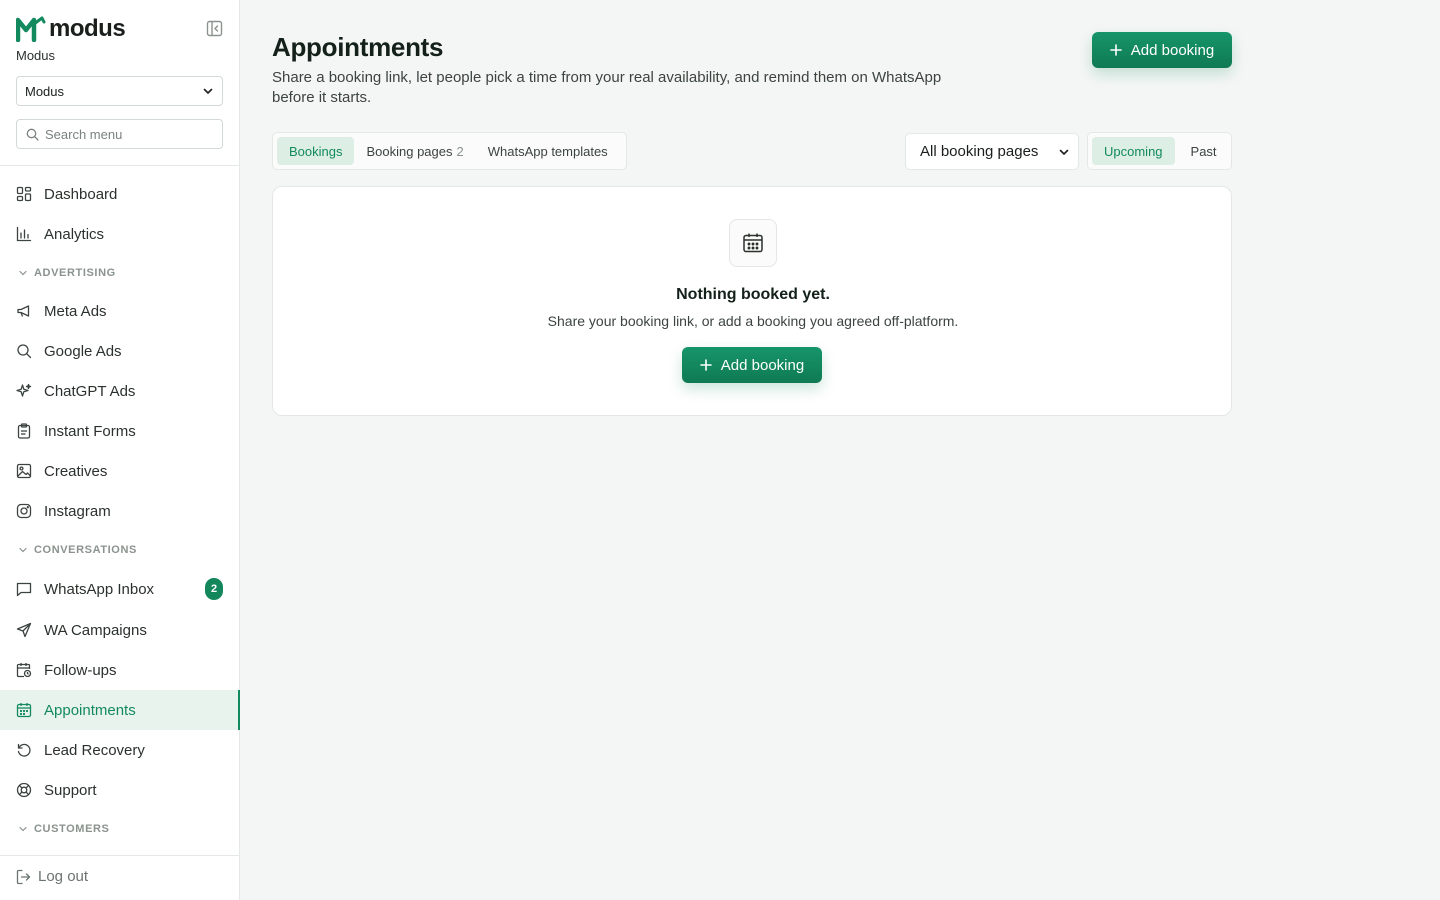 Image resolution: width=1440 pixels, height=900 pixels. What do you see at coordinates (94, 750) in the screenshot?
I see `sidebar-item-label: Lead Recovery` at bounding box center [94, 750].